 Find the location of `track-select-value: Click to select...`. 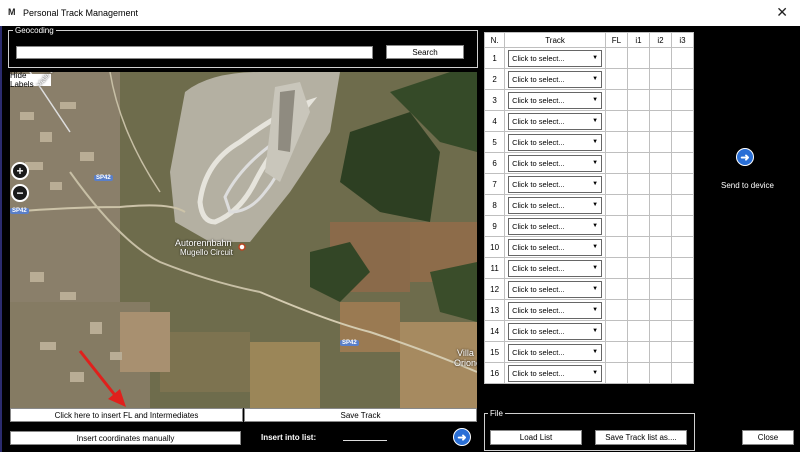

track-select-value: Click to select... is located at coordinates (538, 268).